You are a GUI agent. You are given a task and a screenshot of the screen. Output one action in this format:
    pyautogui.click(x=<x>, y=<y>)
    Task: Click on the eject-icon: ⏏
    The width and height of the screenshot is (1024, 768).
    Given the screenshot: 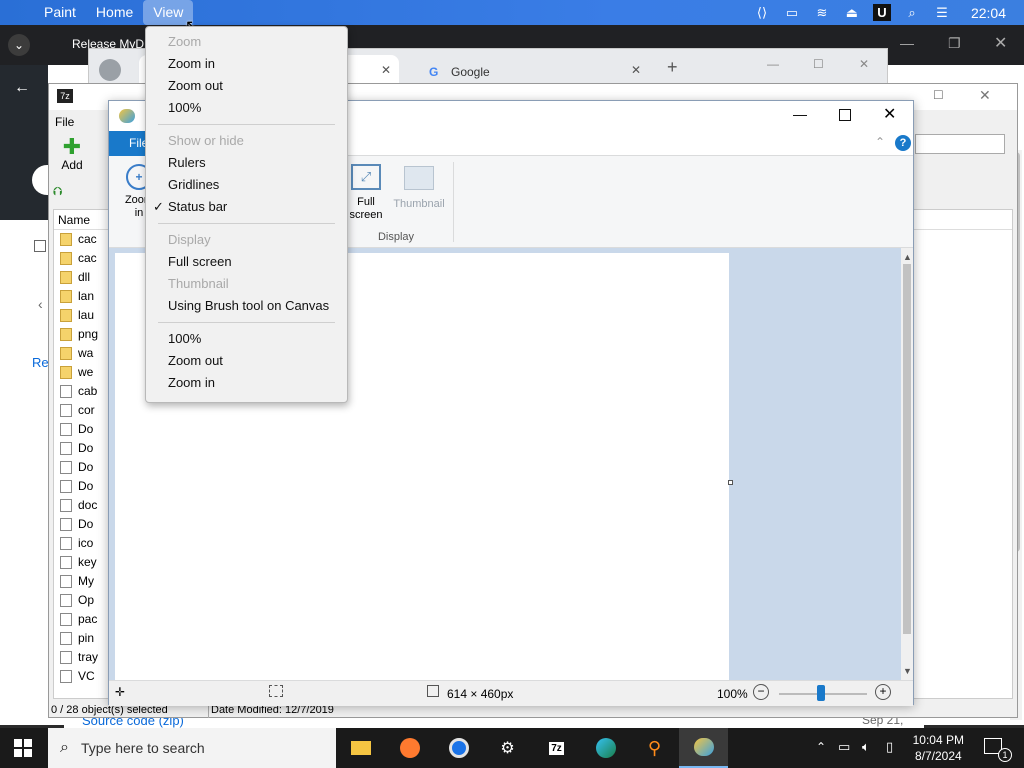 What is the action you would take?
    pyautogui.click(x=852, y=12)
    